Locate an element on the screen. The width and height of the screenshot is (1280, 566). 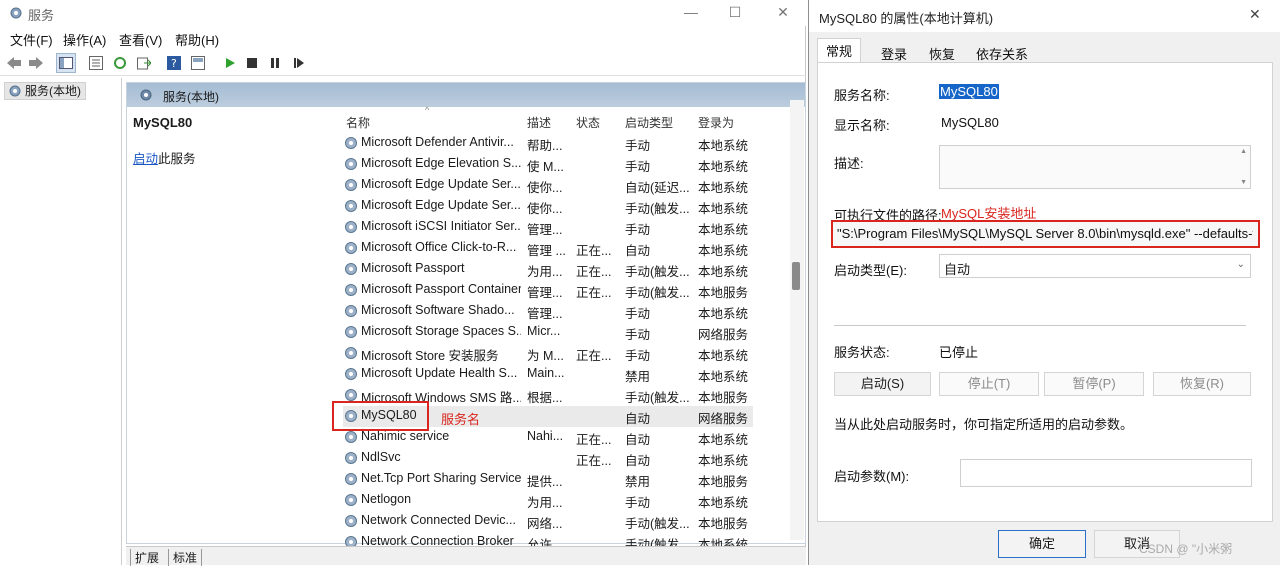
console-tree: 服务(本地) is located at coordinates (61, 321).